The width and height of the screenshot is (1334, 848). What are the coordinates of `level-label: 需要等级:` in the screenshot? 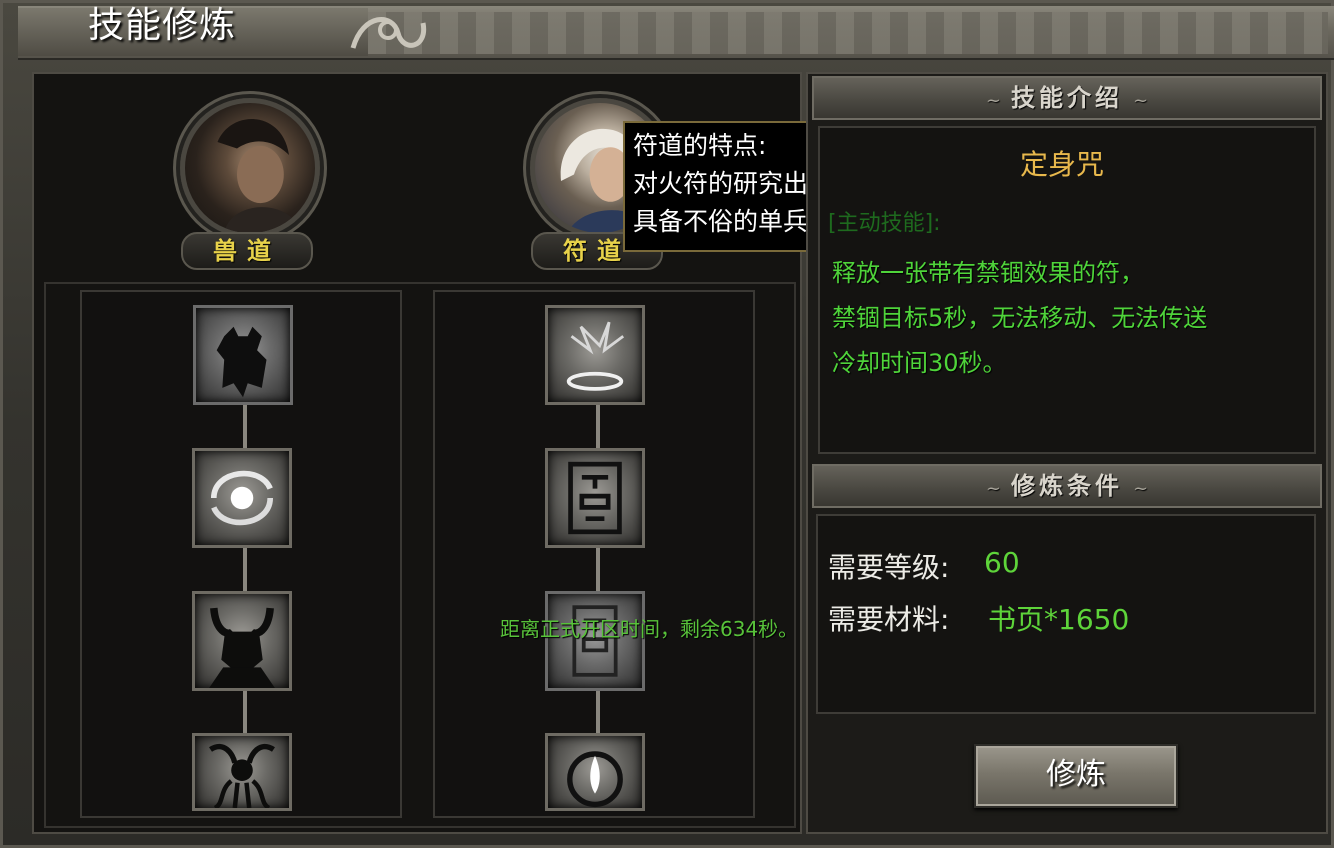 It's located at (889, 567).